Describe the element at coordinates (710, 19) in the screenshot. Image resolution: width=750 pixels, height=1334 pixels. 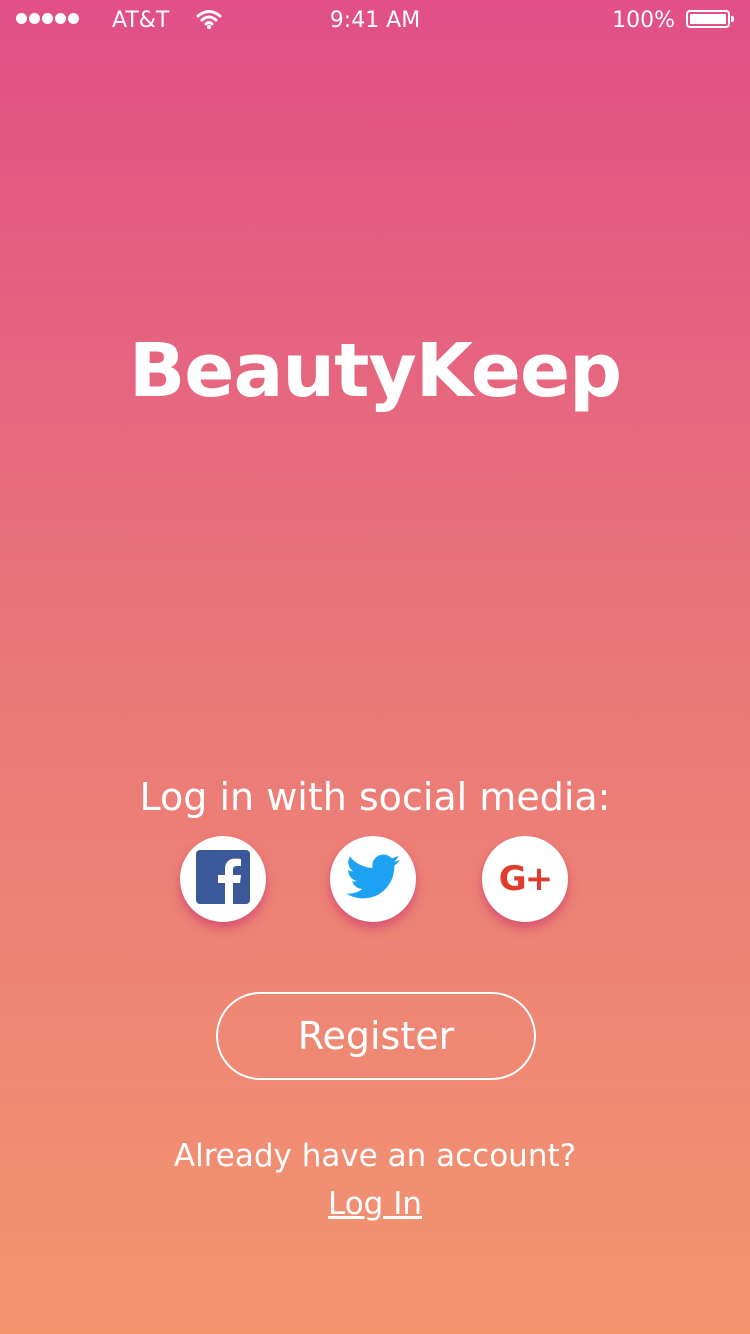
I see `battery-icon` at that location.